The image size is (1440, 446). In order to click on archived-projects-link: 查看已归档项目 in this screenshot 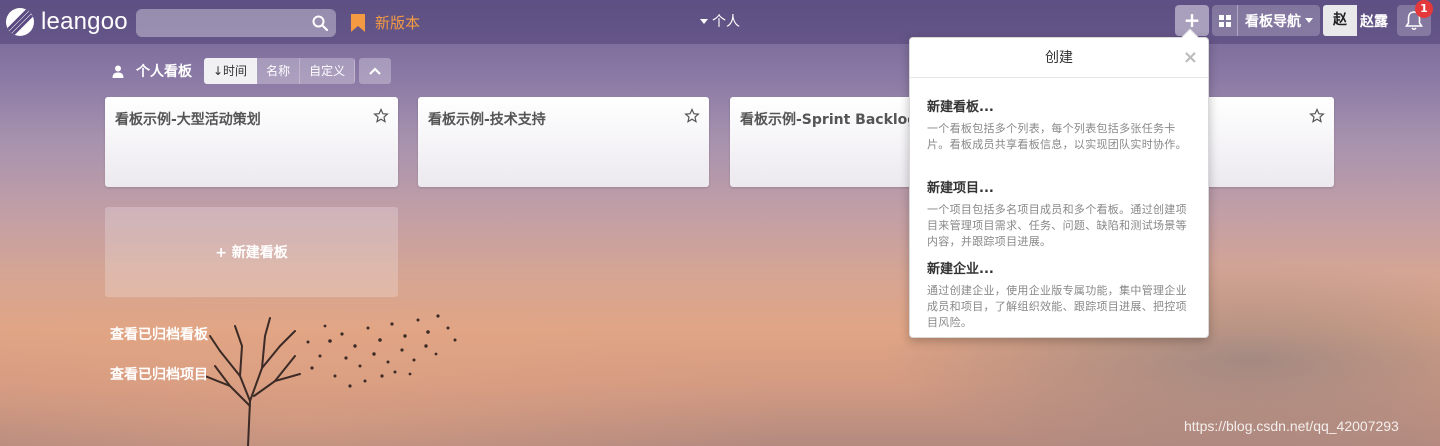, I will do `click(159, 374)`.